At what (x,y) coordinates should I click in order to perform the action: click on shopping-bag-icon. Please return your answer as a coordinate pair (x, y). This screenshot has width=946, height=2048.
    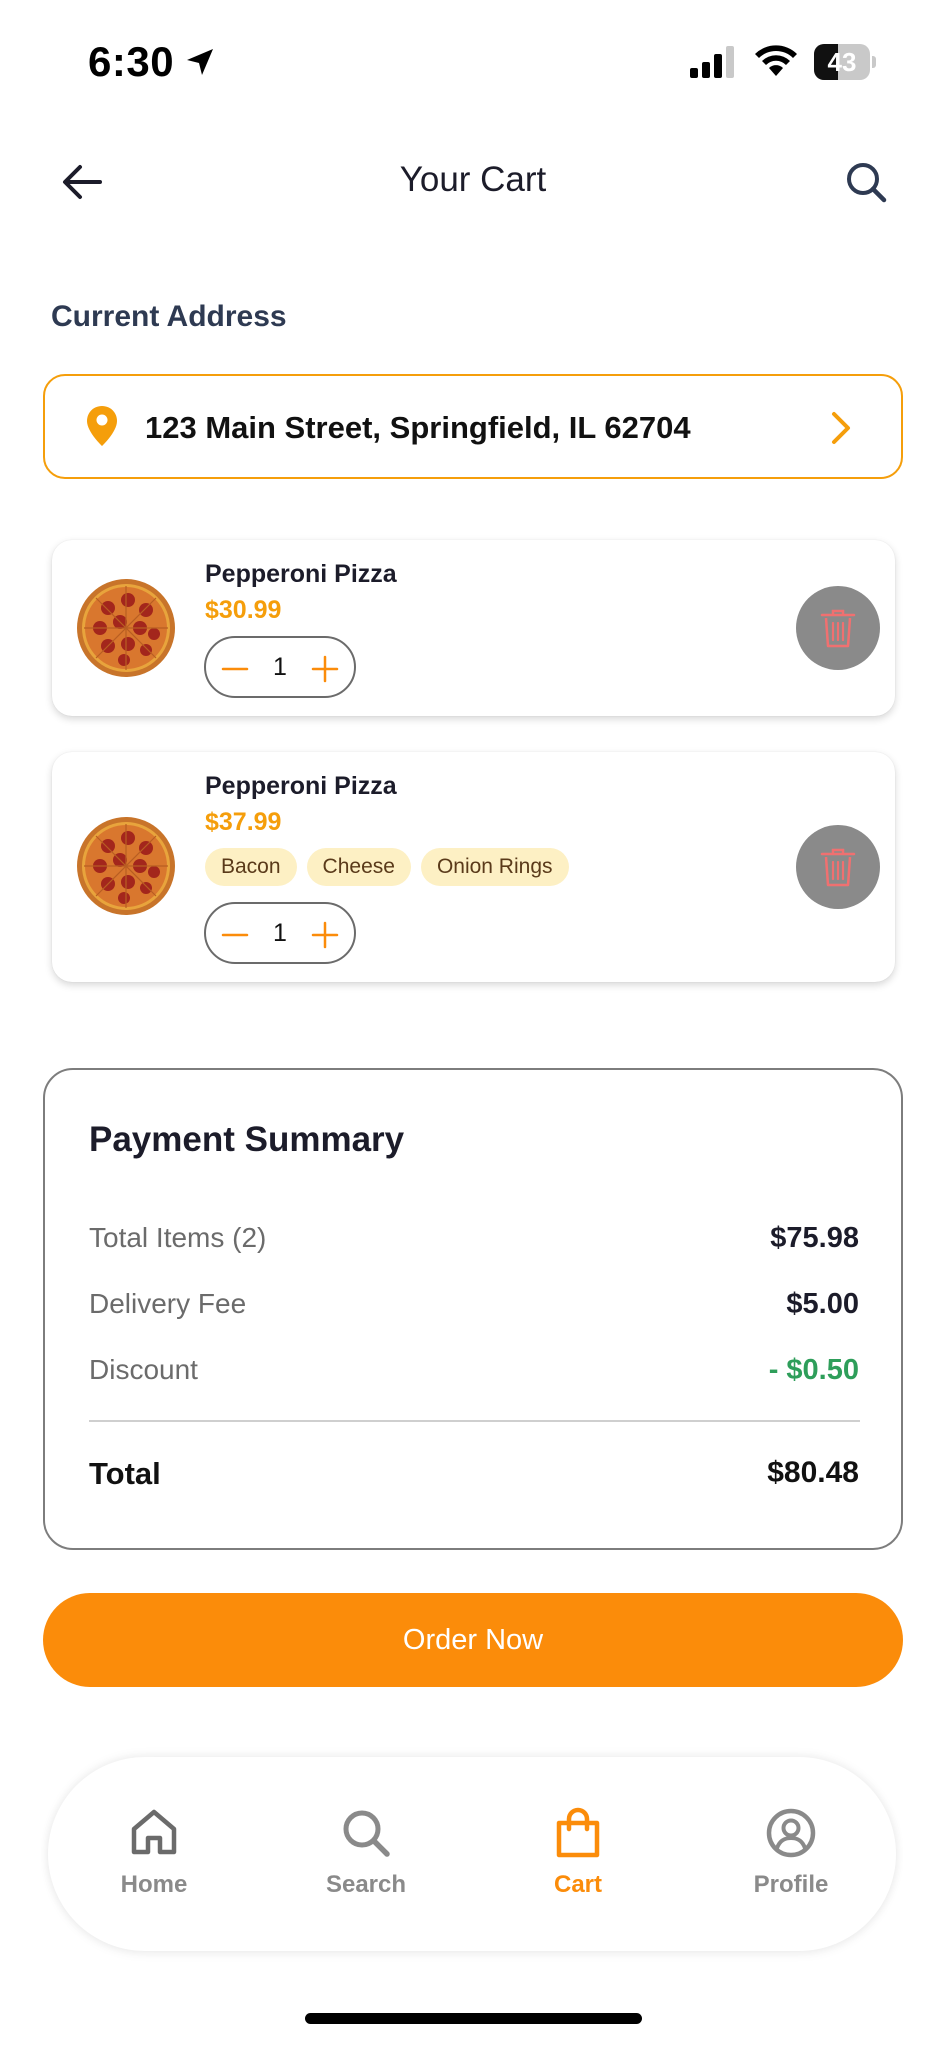
    Looking at the image, I should click on (578, 1832).